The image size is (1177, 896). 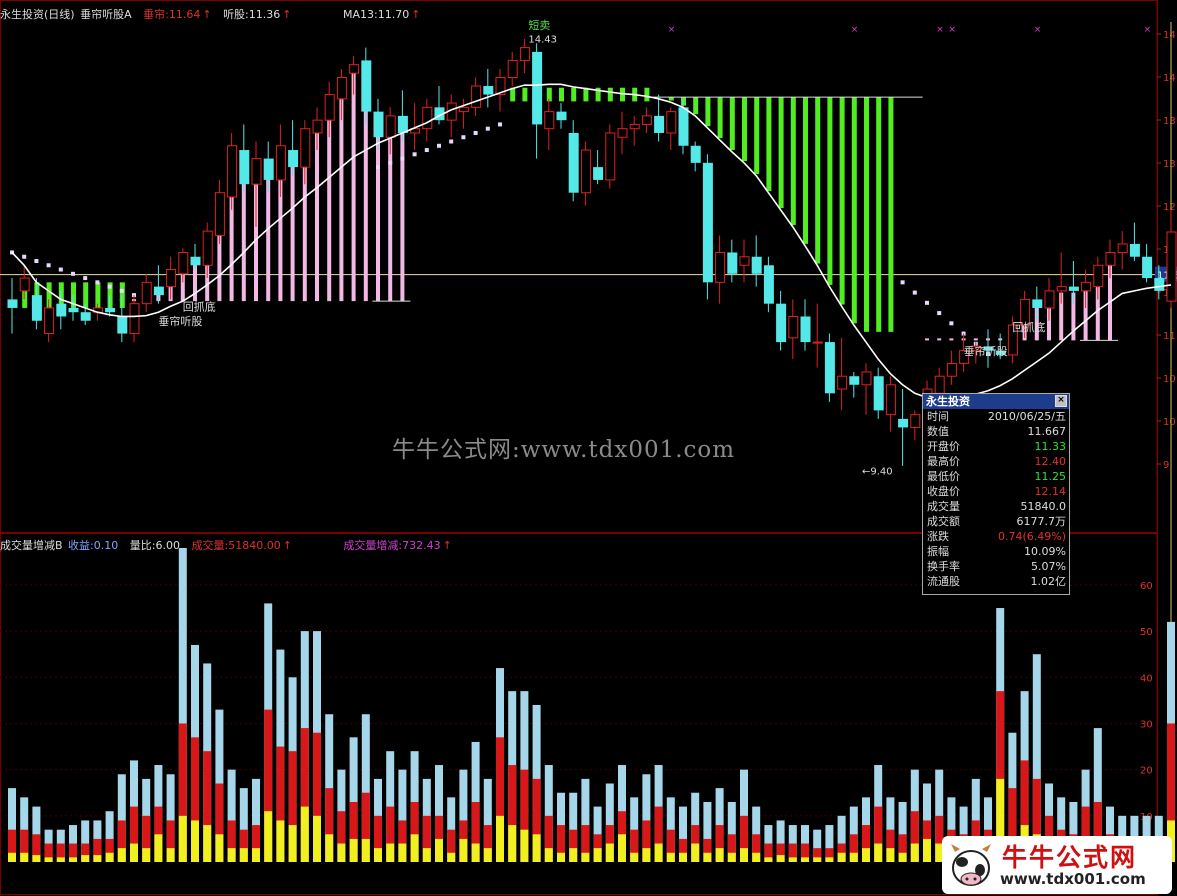 I want to click on info-row-label: 开盘价, so click(x=943, y=446).